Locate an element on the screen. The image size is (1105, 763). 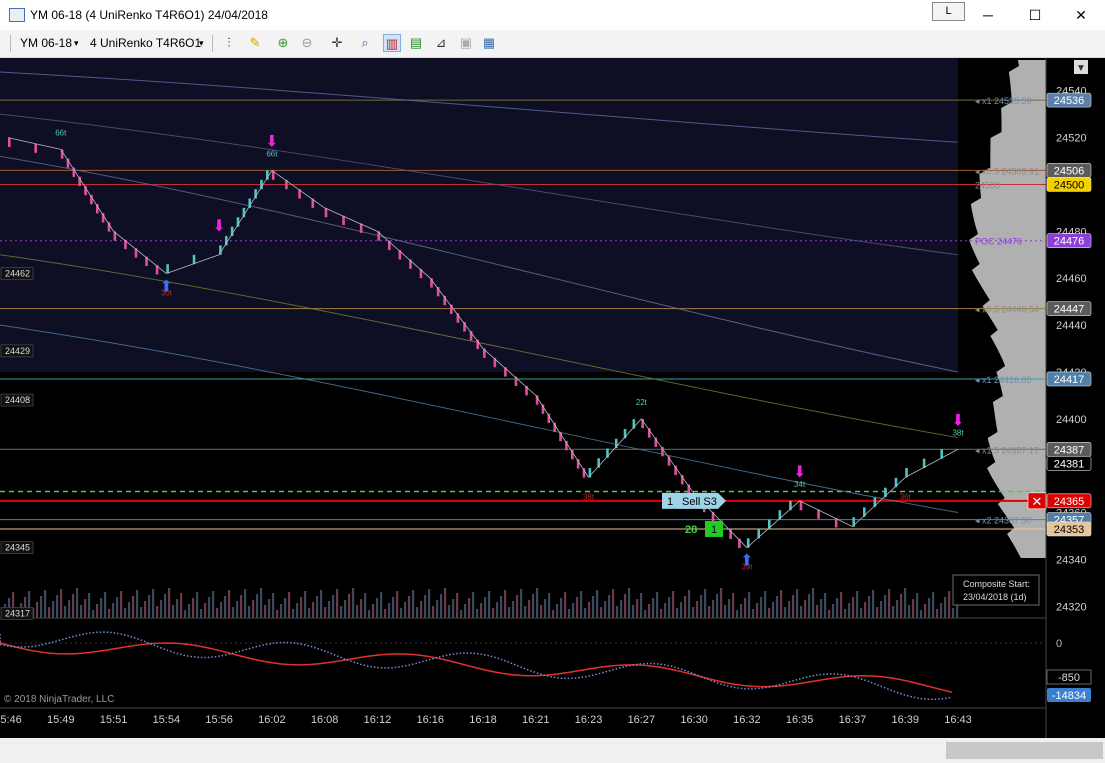
time-axis-label: 16:23 is located at coordinates (589, 720).